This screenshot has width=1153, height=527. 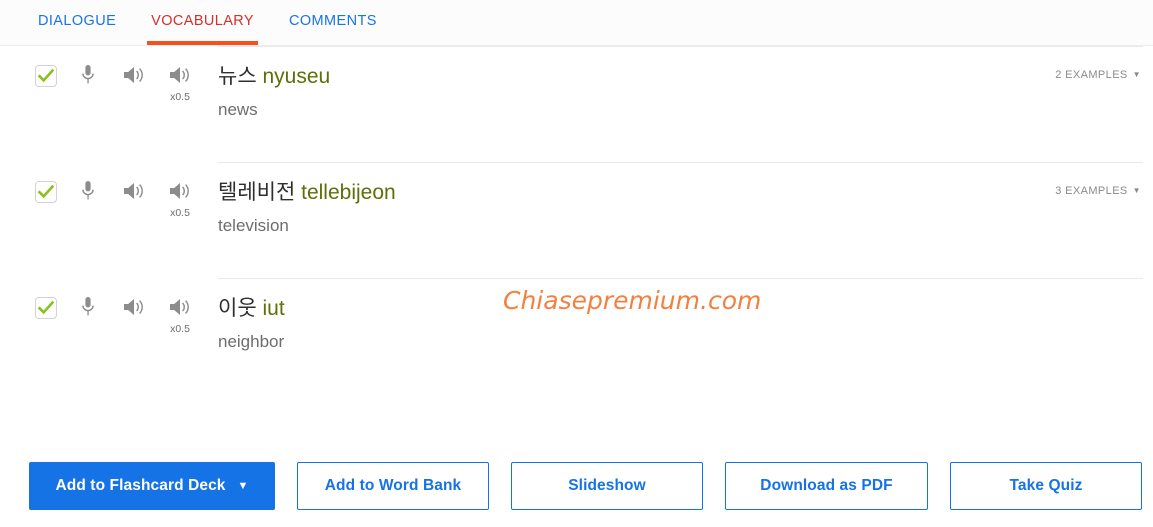 I want to click on download-as-pdf-button: Download as PDF, so click(x=826, y=486).